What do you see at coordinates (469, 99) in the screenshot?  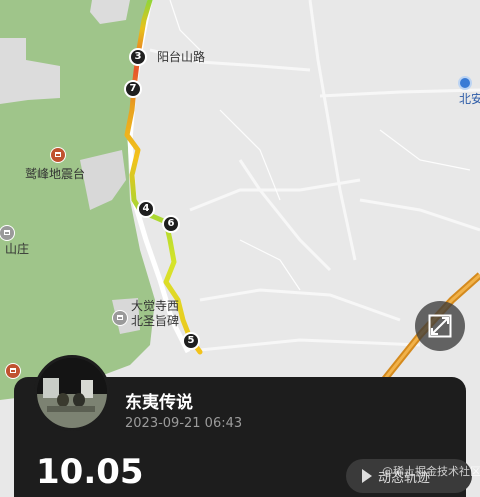 I see `place-label-beian: 北安` at bounding box center [469, 99].